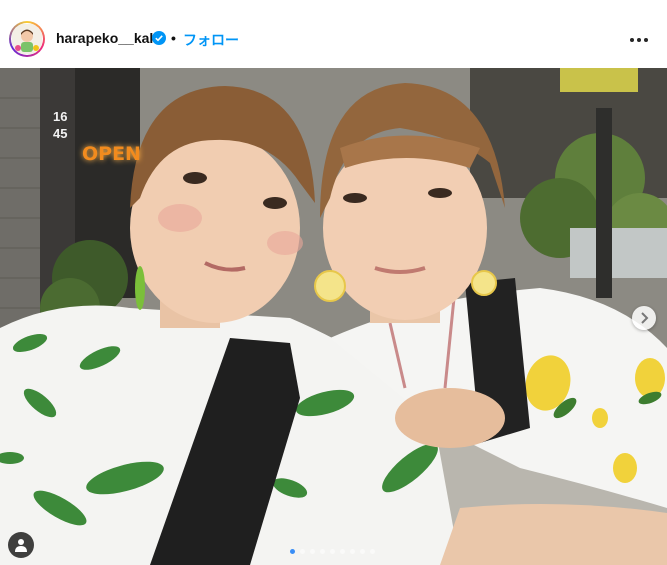  Describe the element at coordinates (111, 154) in the screenshot. I see `open-sign: OPEN` at that location.